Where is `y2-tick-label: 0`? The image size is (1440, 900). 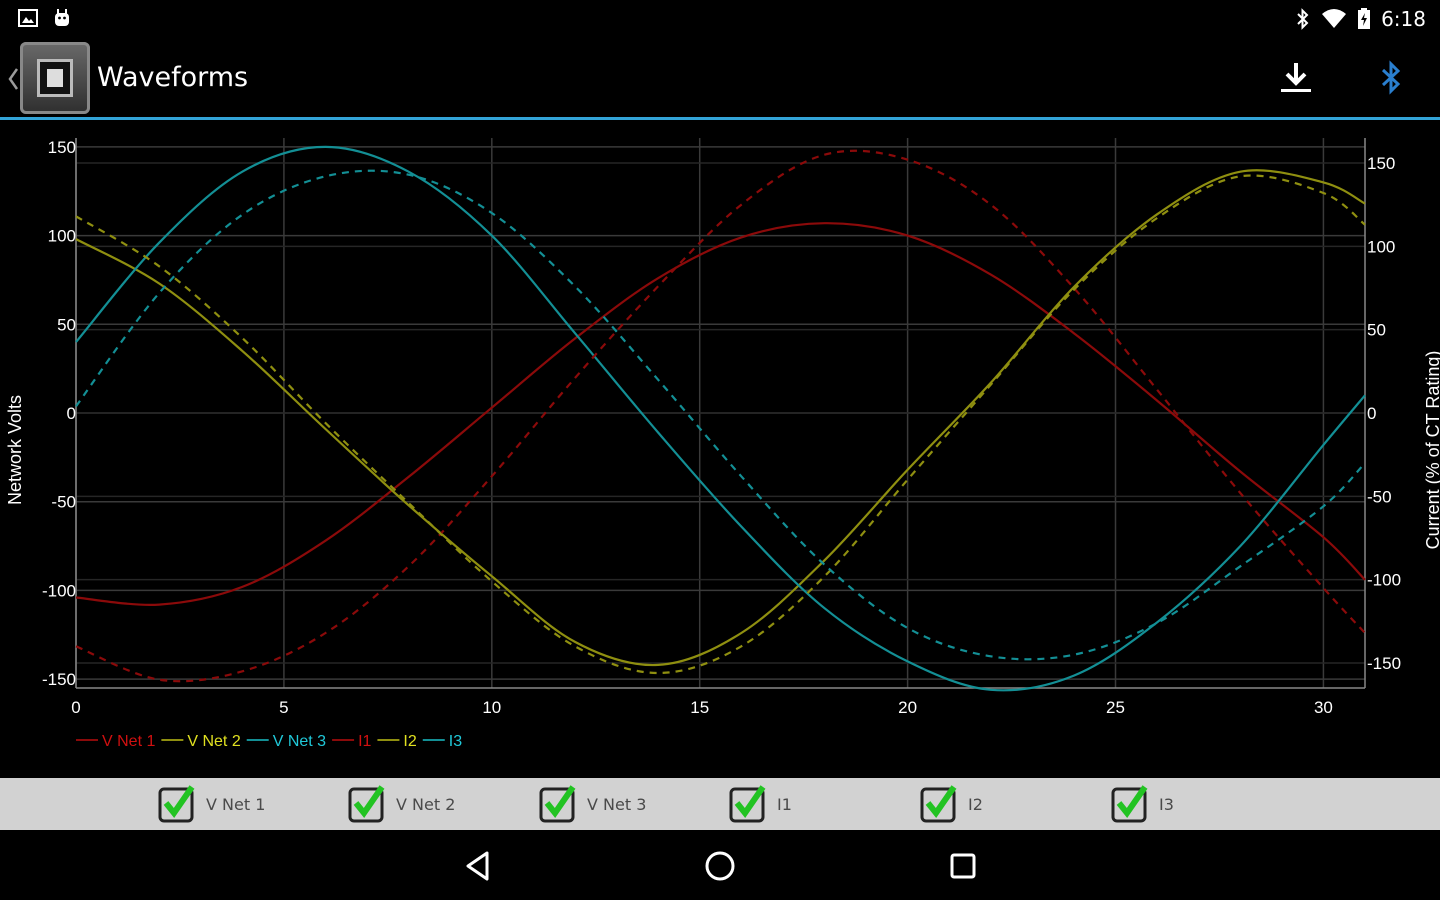 y2-tick-label: 0 is located at coordinates (1371, 413).